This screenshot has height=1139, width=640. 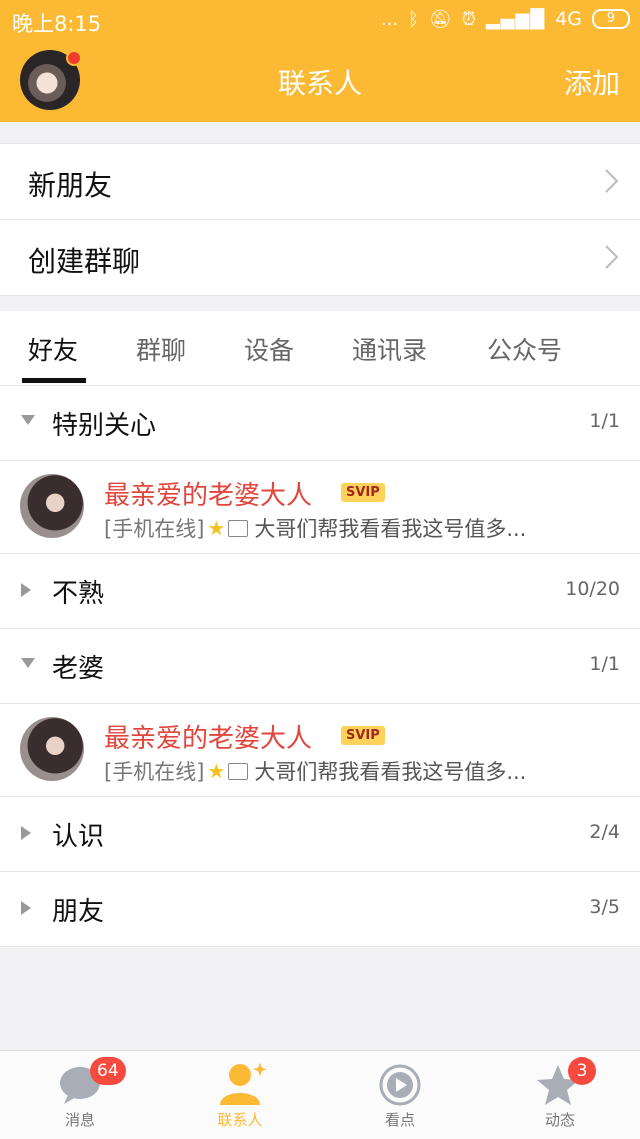 What do you see at coordinates (269, 349) in the screenshot?
I see `tab-devices: 设备` at bounding box center [269, 349].